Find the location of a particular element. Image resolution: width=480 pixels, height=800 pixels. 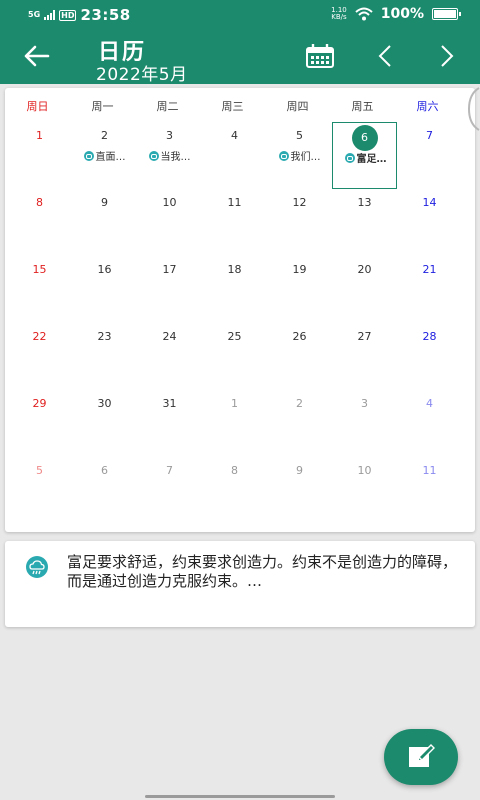

write-note-button is located at coordinates (421, 757).